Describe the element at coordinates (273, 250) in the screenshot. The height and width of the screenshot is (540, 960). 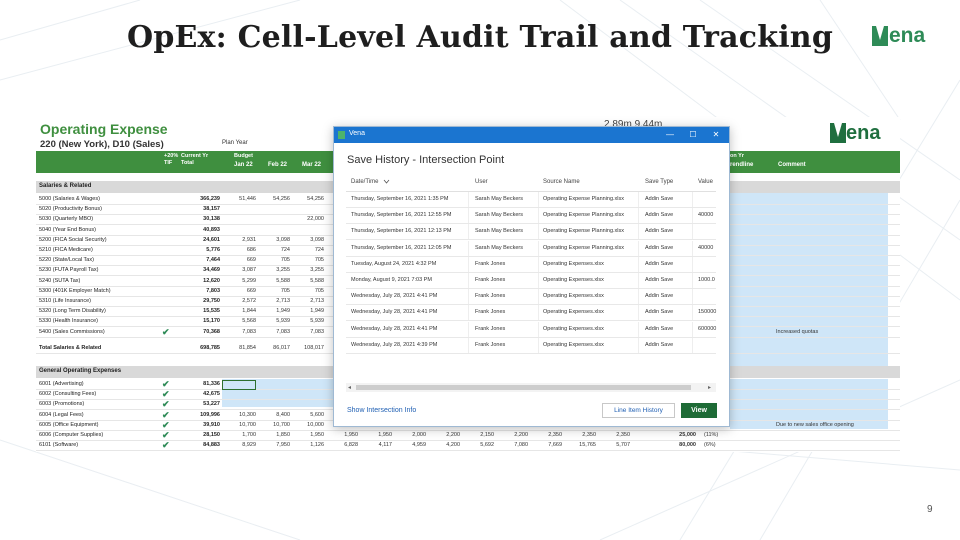
I see `cell-feb: 724` at that location.